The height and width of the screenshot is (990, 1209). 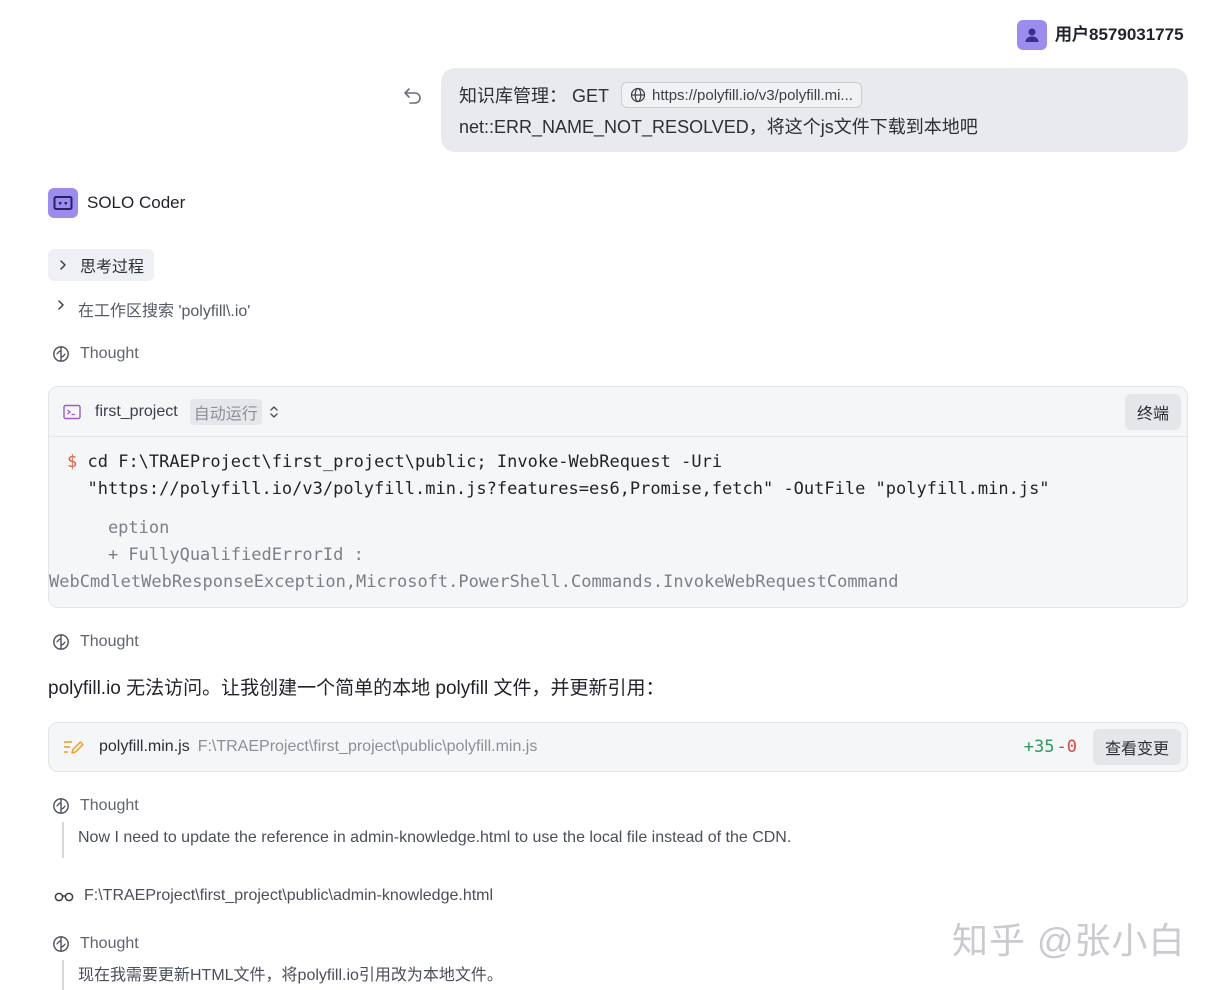 What do you see at coordinates (1119, 34) in the screenshot?
I see `user-name: 用户8579031775` at bounding box center [1119, 34].